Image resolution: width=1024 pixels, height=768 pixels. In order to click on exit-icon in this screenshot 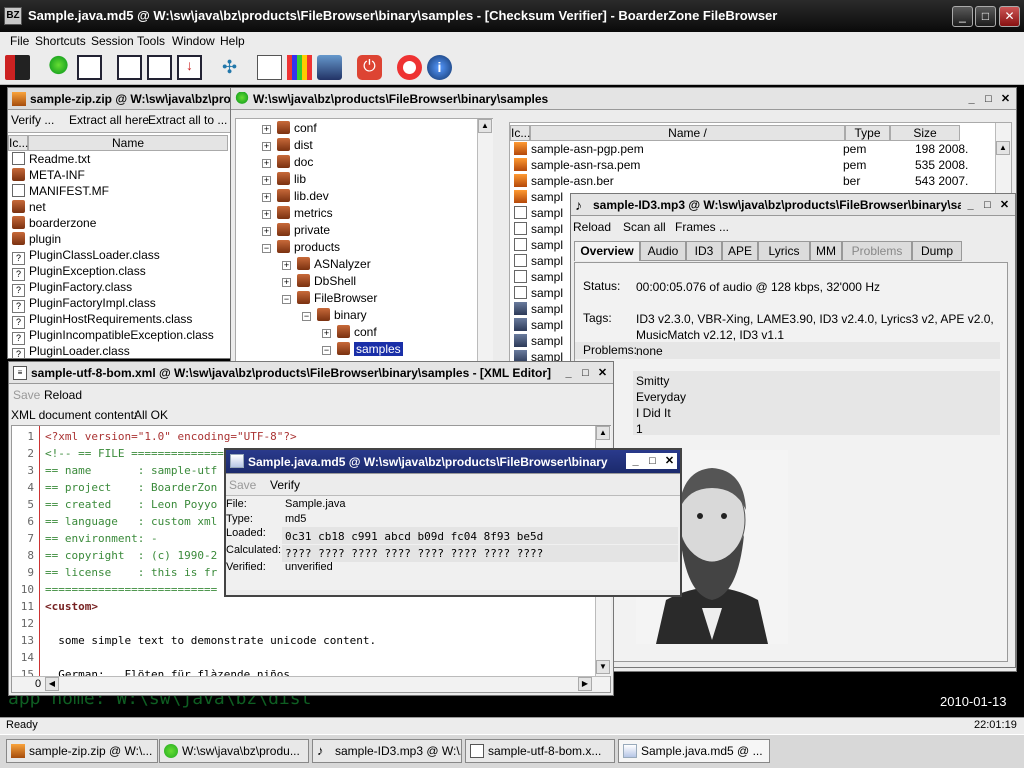, I will do `click(17, 67)`.